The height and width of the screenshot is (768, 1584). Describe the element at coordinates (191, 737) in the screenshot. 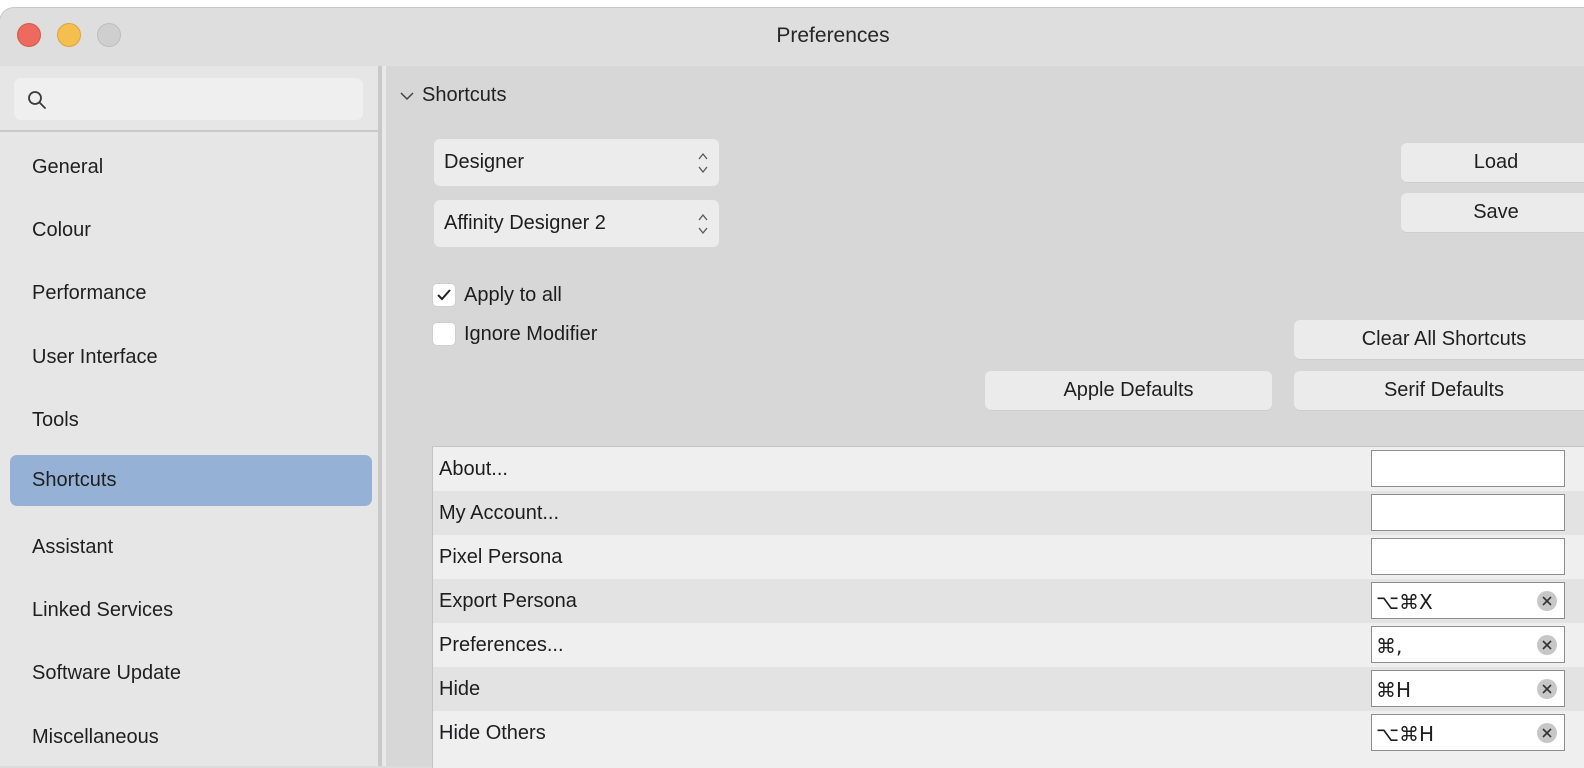

I see `sidebar-item-miscellaneous: Miscellaneous` at that location.